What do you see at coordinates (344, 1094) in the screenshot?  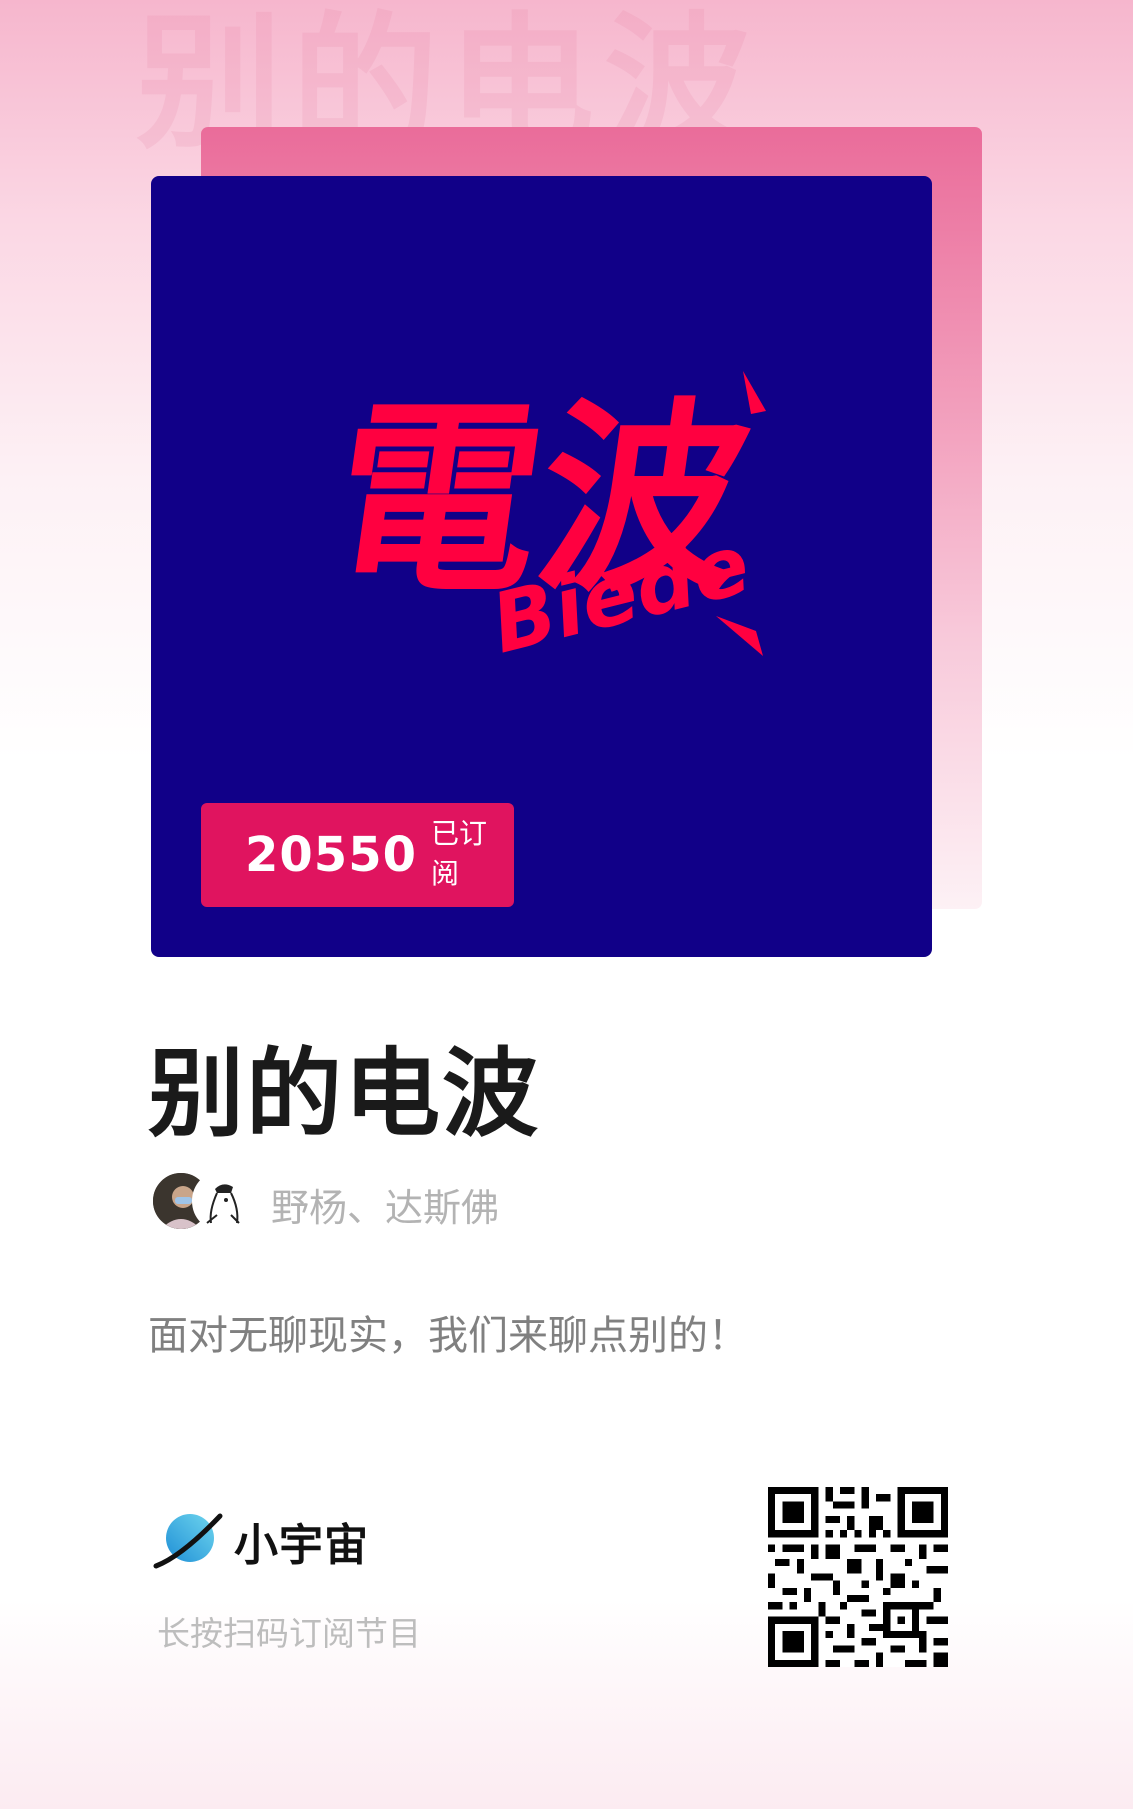 I see `podcast-title: 别的电波` at bounding box center [344, 1094].